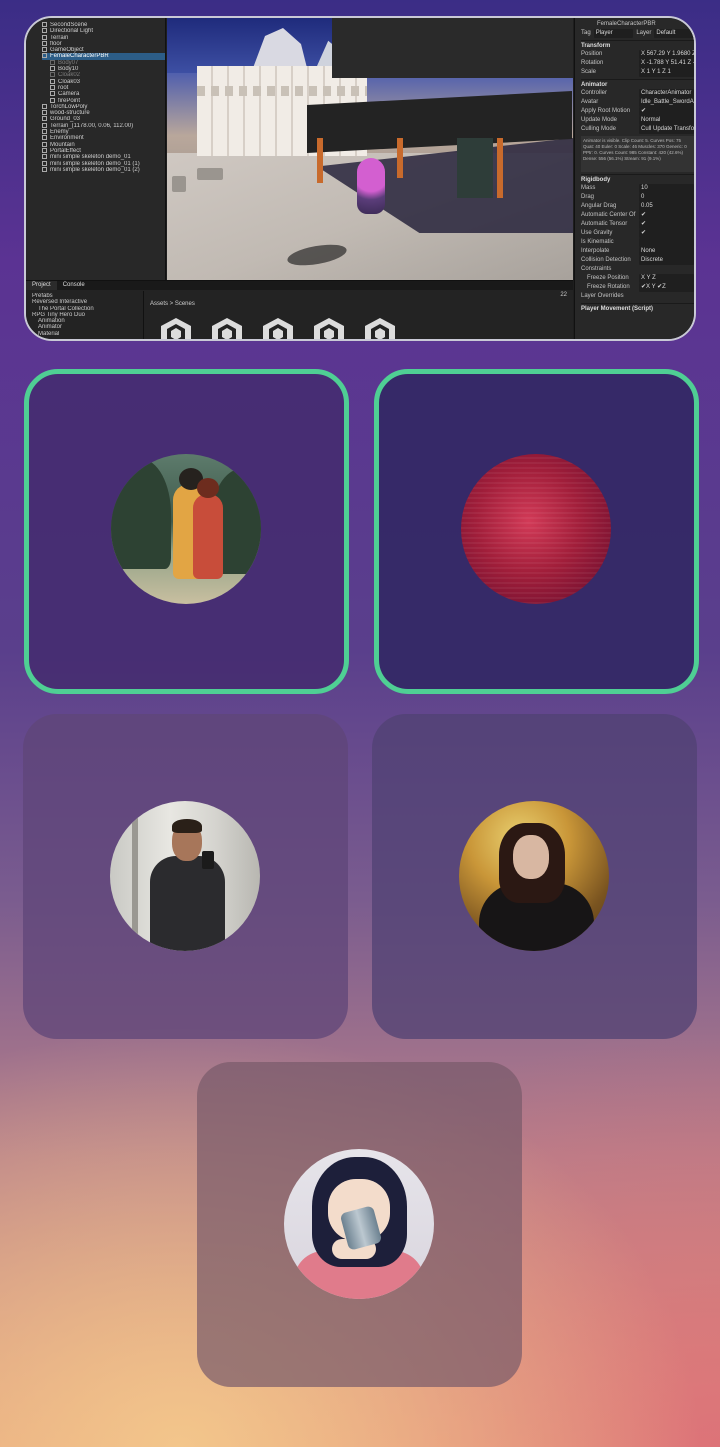  What do you see at coordinates (606, 260) in the screenshot?
I see `collision-label: Collision Detection` at bounding box center [606, 260].